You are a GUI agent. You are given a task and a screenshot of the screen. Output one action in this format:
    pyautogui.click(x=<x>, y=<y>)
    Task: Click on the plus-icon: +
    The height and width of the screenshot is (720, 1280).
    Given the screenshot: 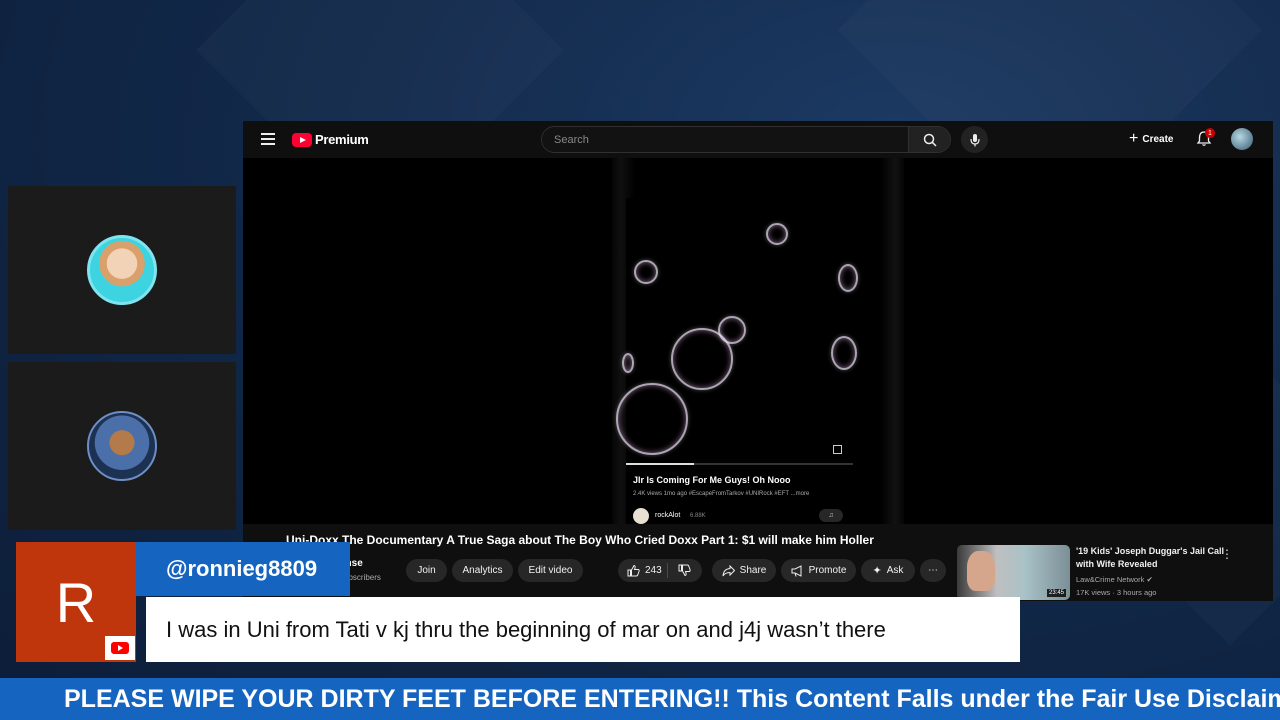 What is the action you would take?
    pyautogui.click(x=1134, y=138)
    